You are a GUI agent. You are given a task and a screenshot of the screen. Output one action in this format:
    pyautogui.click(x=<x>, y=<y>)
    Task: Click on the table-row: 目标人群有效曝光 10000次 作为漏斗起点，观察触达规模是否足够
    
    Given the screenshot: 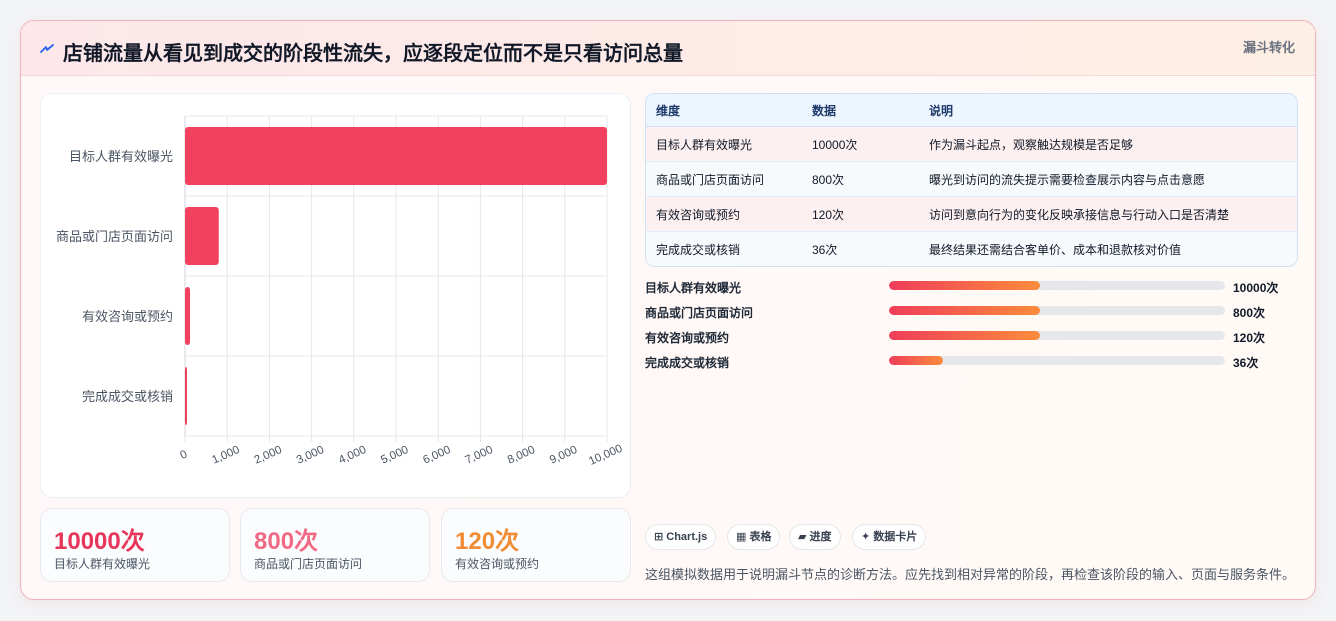 What is the action you would take?
    pyautogui.click(x=971, y=144)
    